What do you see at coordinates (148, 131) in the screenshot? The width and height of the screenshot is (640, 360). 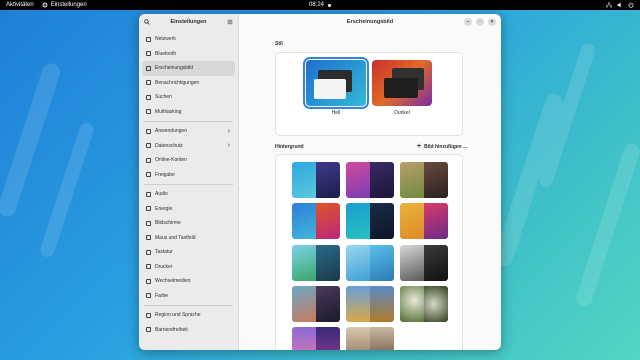 I see `apps-icon` at bounding box center [148, 131].